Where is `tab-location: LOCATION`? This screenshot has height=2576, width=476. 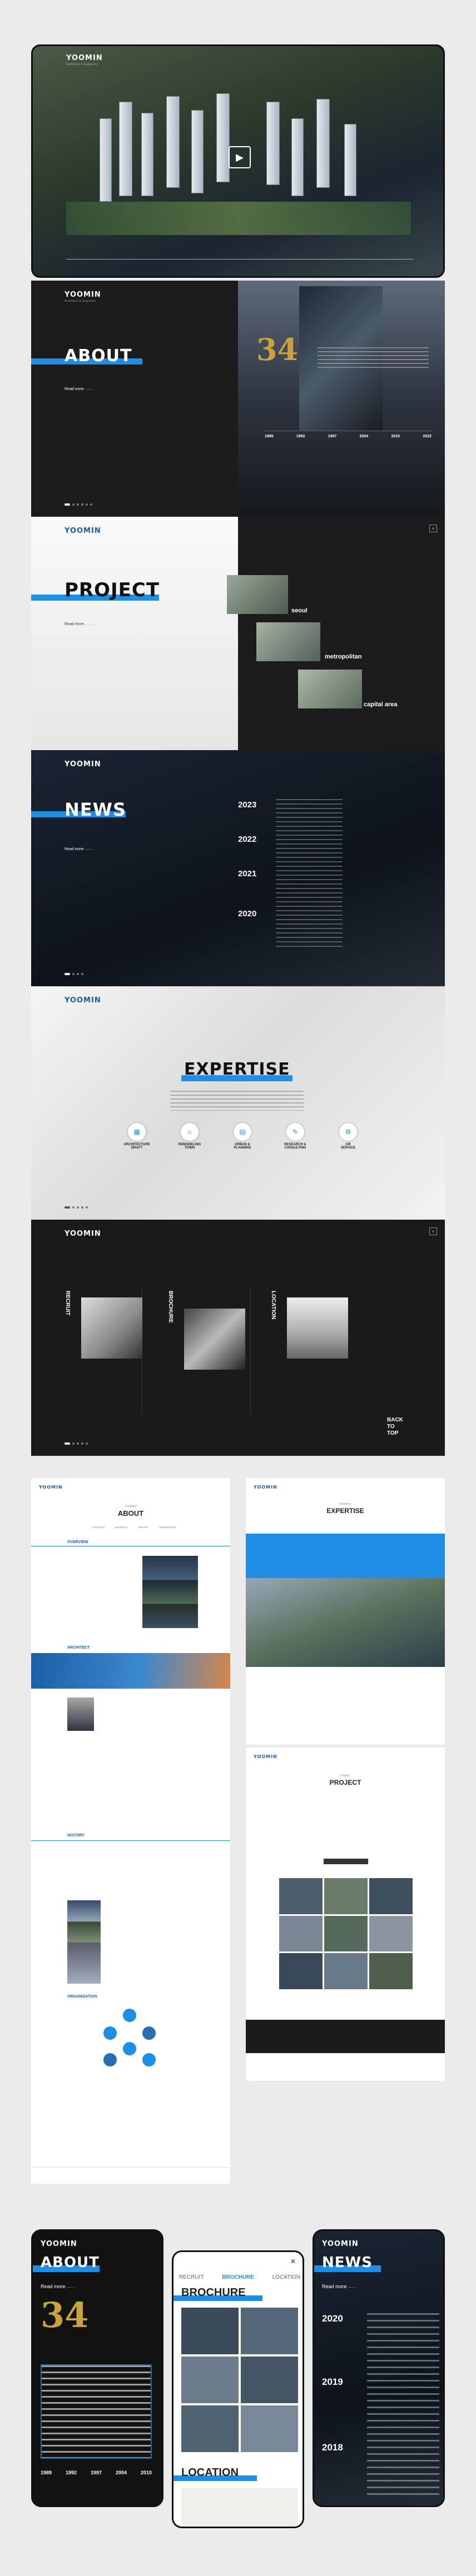
tab-location: LOCATION is located at coordinates (286, 2277).